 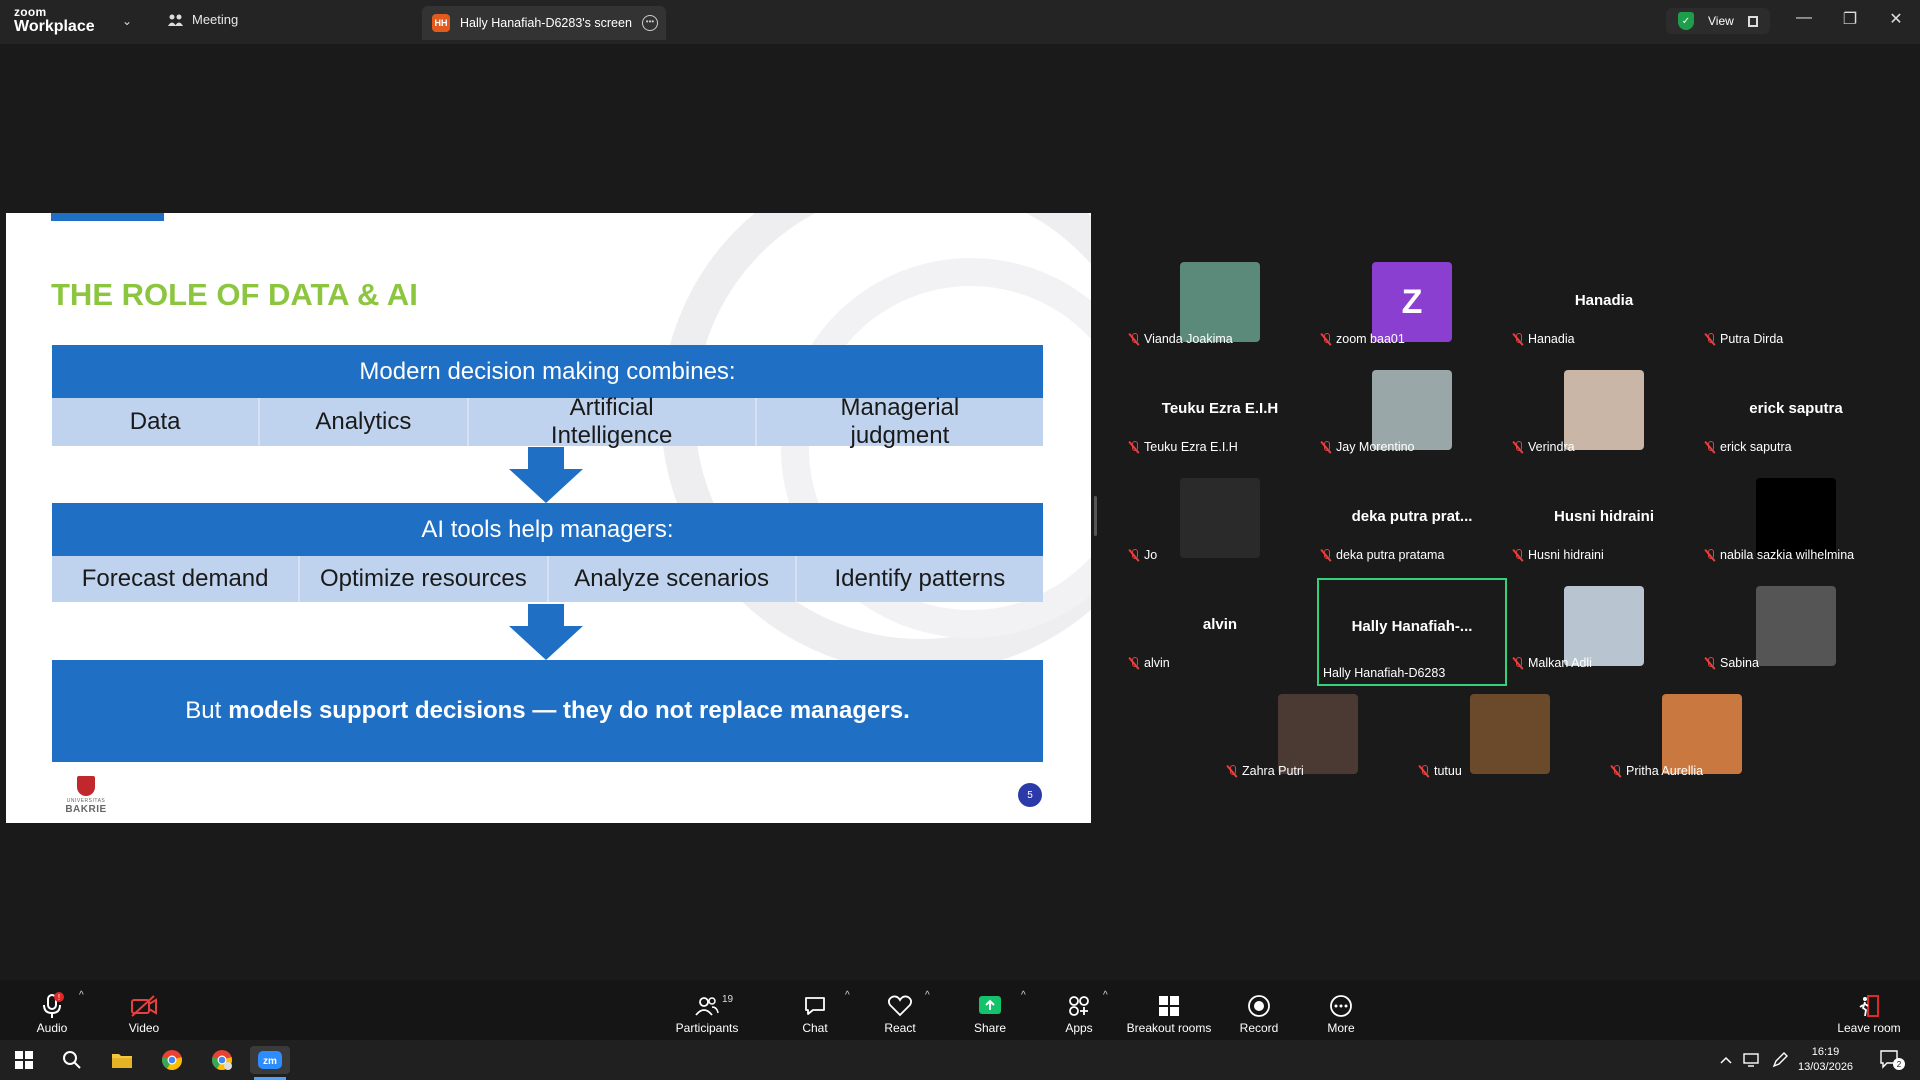 What do you see at coordinates (1796, 638) in the screenshot?
I see `participant-tile: Sabina` at bounding box center [1796, 638].